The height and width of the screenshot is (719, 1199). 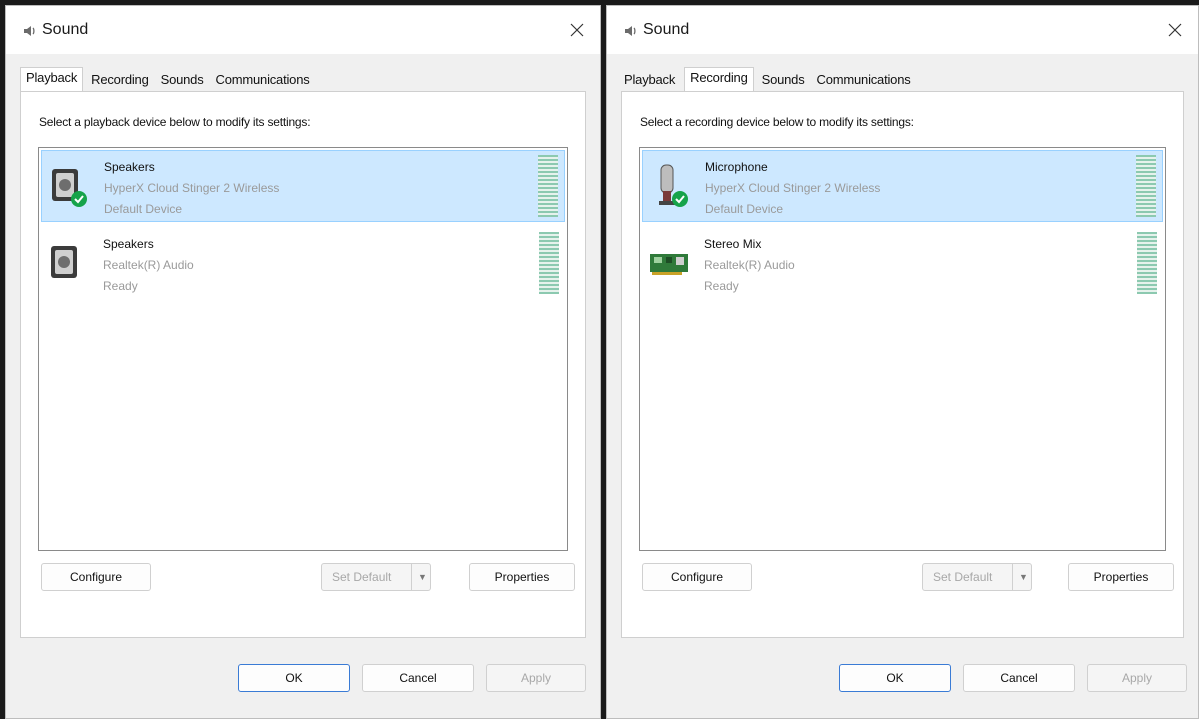 I want to click on device-item: Speakers Realtek(R) Audio Ready, so click(x=303, y=264).